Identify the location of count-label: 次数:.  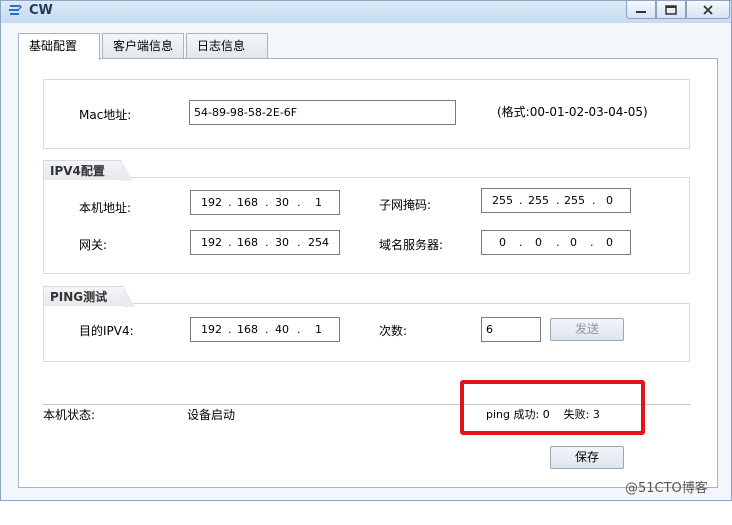
(393, 331).